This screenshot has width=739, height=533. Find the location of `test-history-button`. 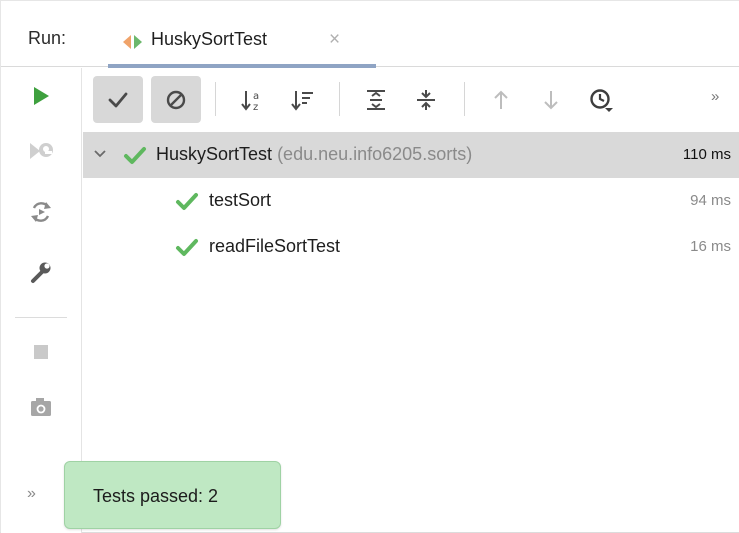

test-history-button is located at coordinates (601, 99).